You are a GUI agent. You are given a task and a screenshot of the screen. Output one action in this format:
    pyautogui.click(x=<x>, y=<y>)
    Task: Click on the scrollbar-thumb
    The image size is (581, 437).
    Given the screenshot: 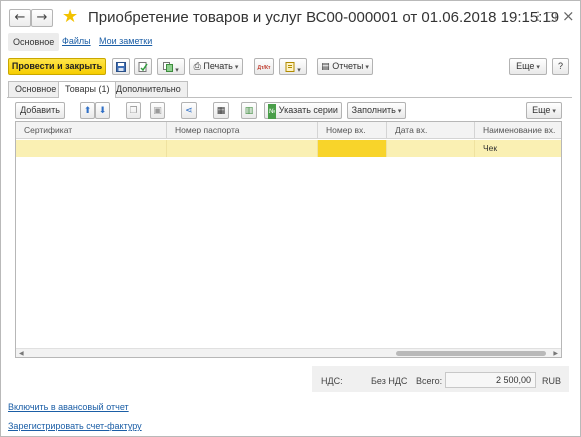 What is the action you would take?
    pyautogui.click(x=471, y=353)
    